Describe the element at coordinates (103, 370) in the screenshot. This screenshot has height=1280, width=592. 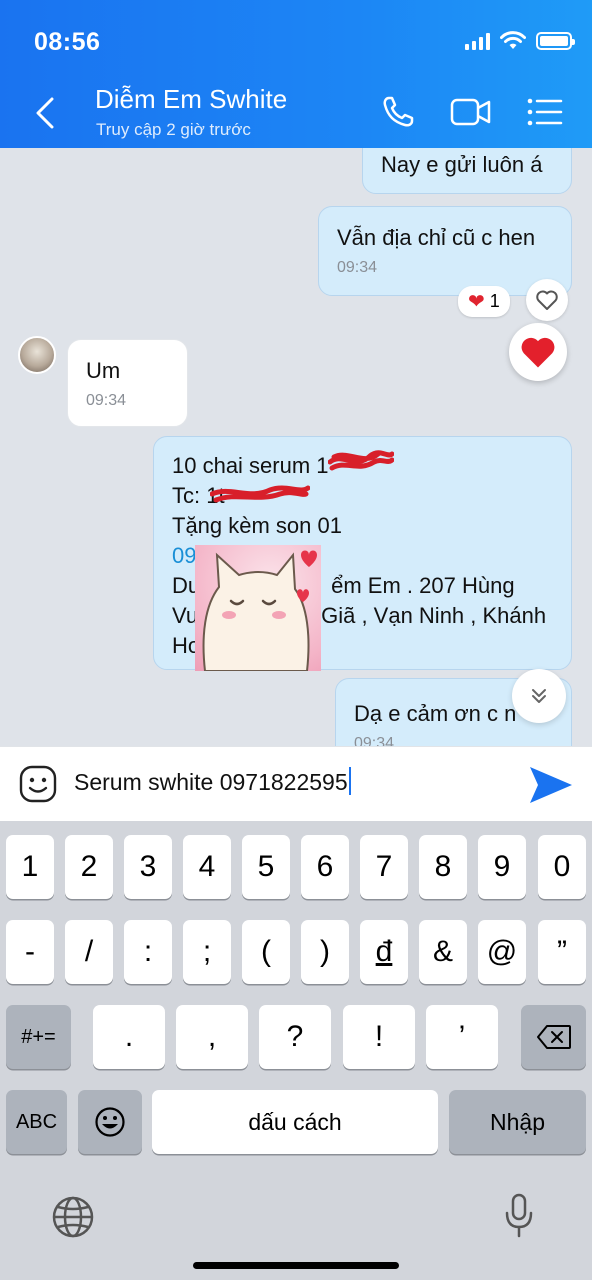
I see `message-text: Um` at that location.